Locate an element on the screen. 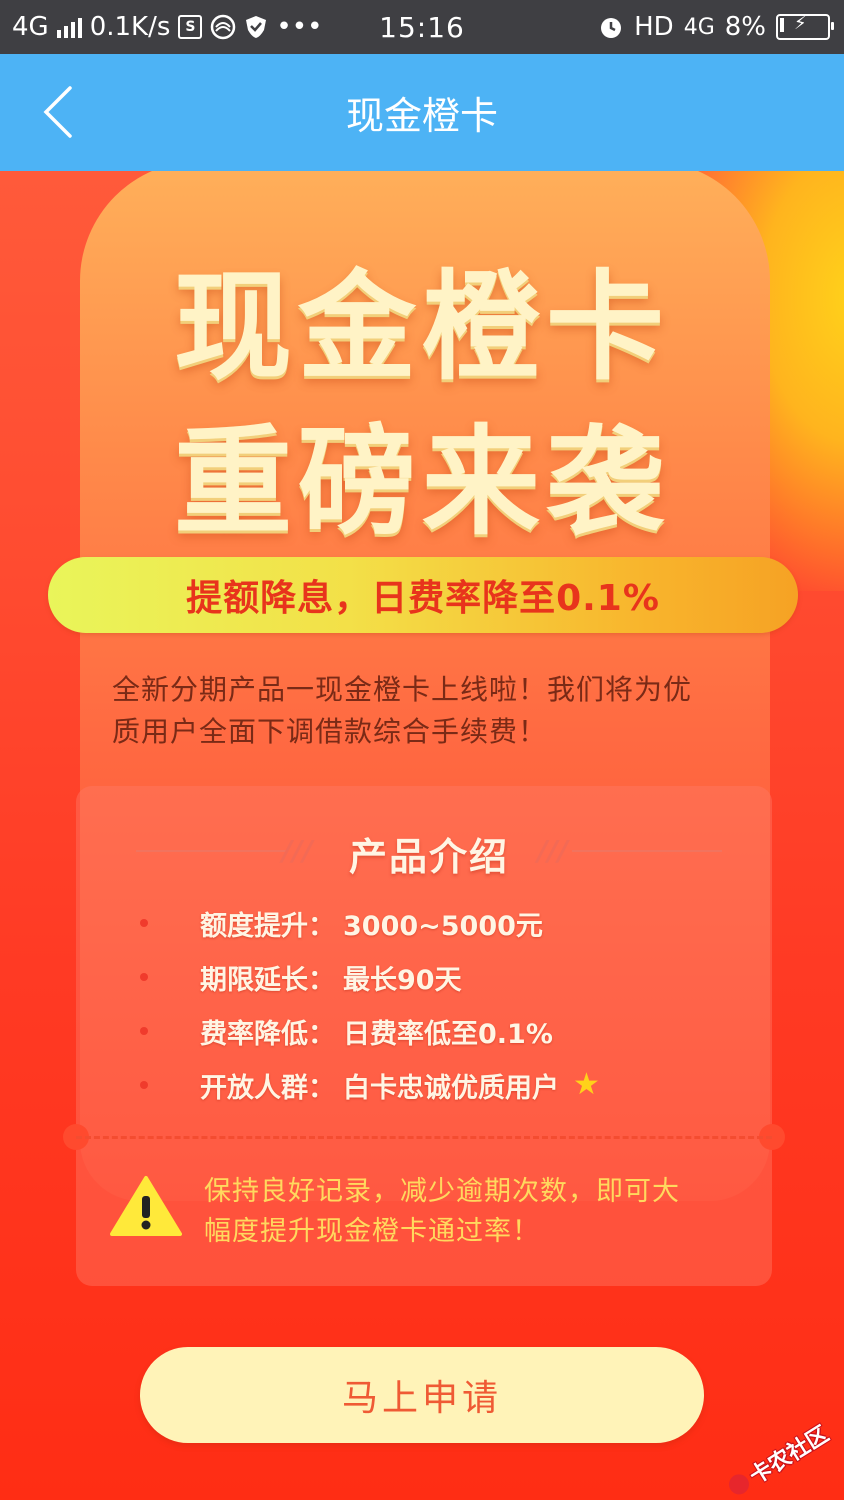 Image resolution: width=844 pixels, height=1500 pixels. hd-label: HD is located at coordinates (654, 27).